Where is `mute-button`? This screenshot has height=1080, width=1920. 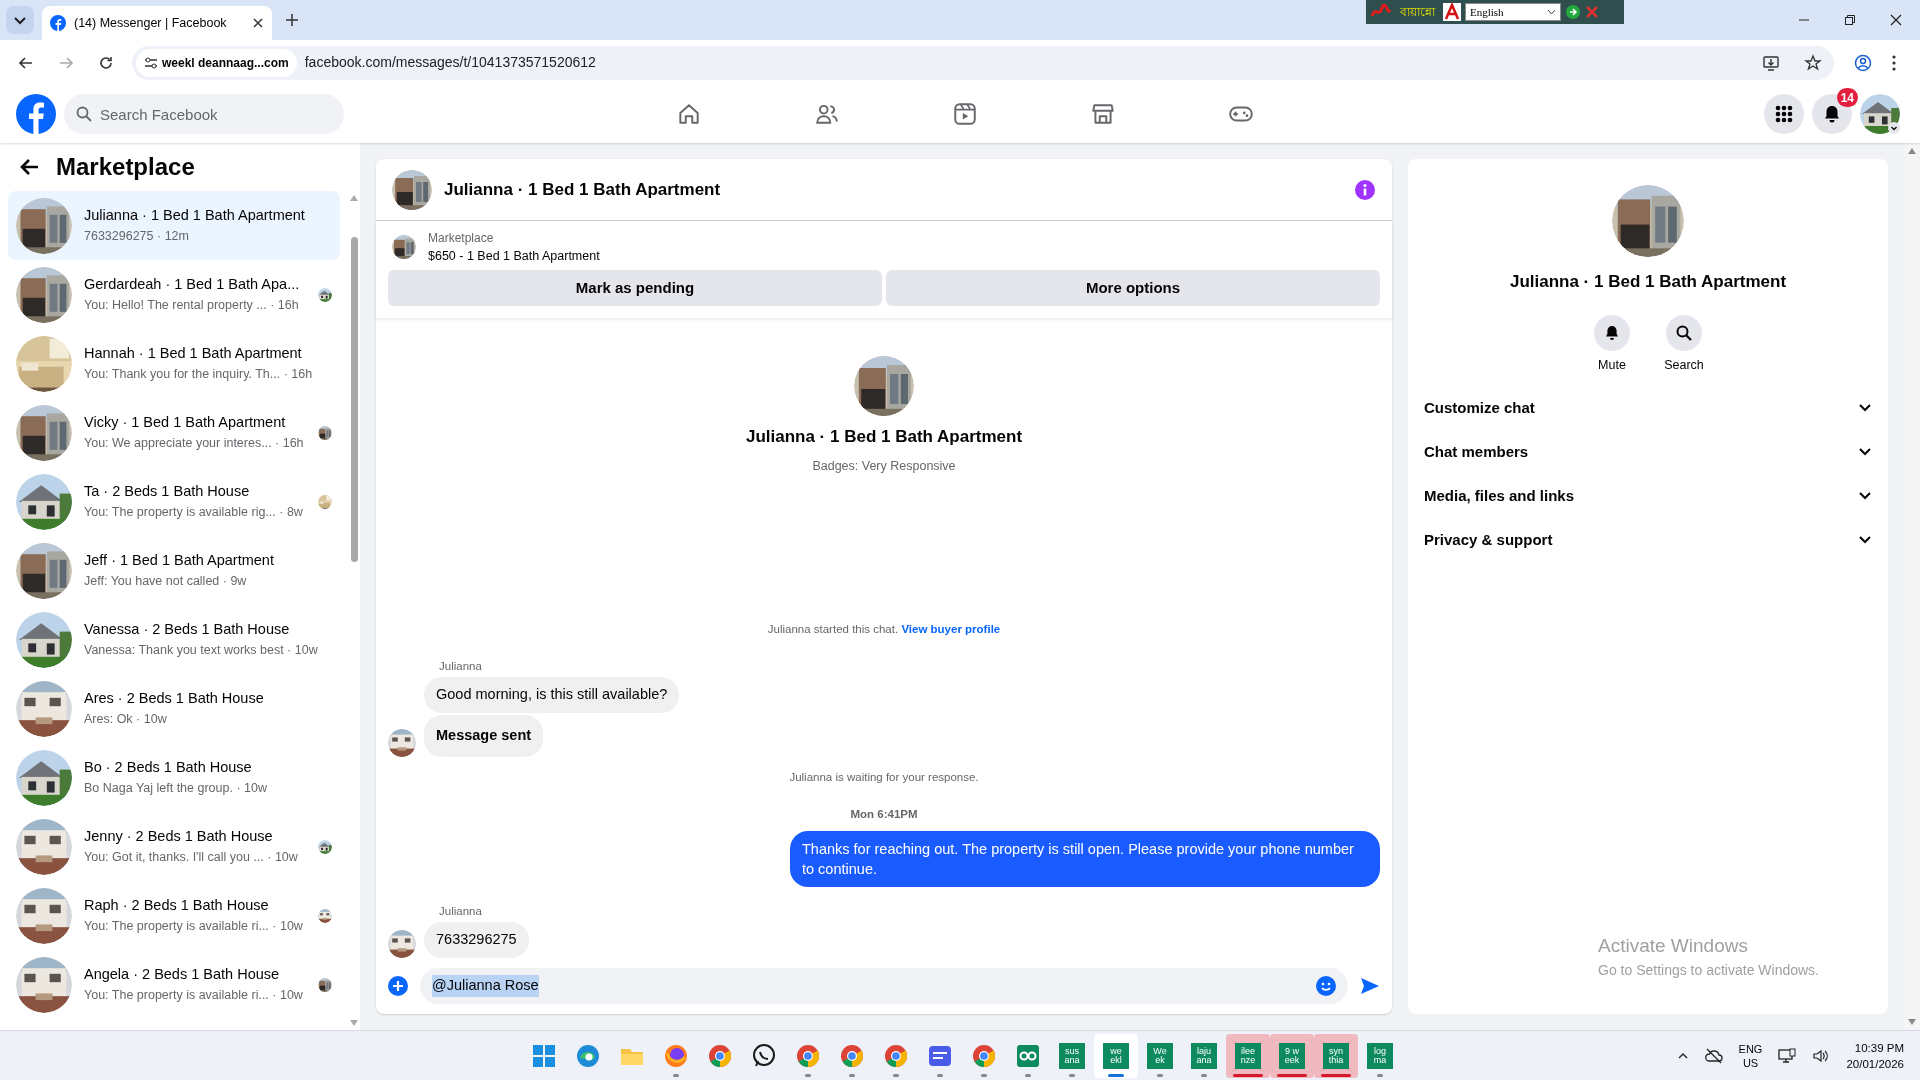
mute-button is located at coordinates (1612, 332).